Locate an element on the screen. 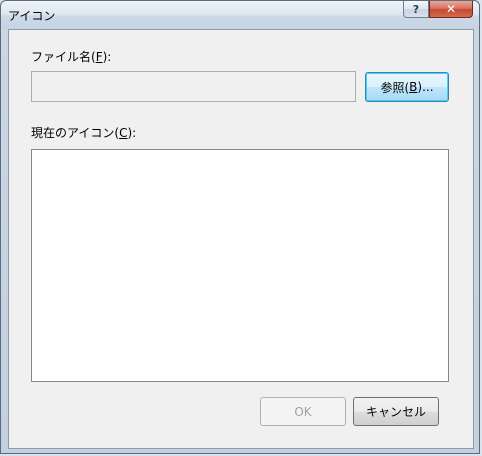  ok-button-label: OK is located at coordinates (303, 411).